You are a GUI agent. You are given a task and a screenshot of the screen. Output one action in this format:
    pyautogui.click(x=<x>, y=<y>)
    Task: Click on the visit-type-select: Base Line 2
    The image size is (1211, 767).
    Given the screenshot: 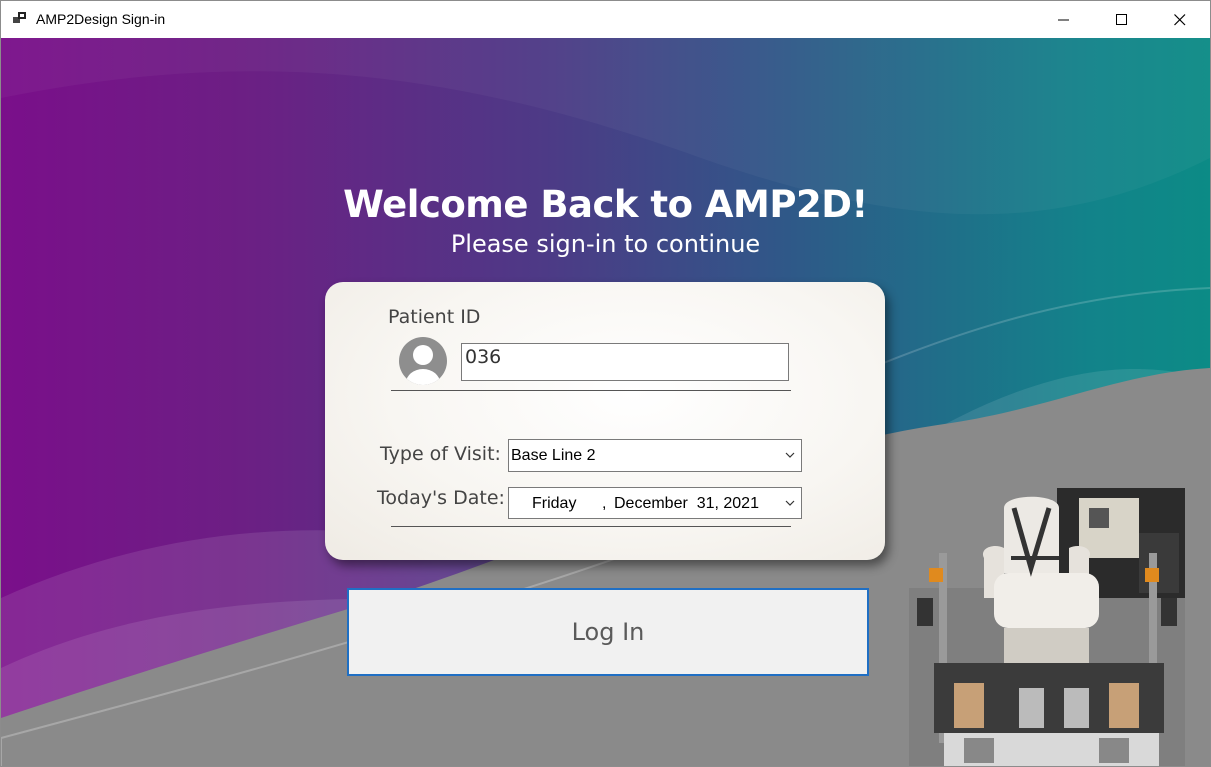 What is the action you would take?
    pyautogui.click(x=655, y=455)
    